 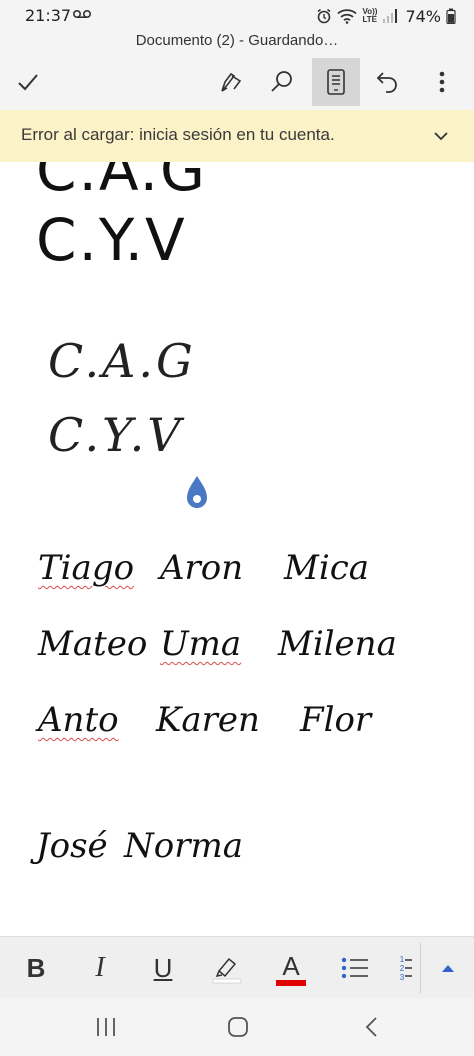 What do you see at coordinates (86, 568) in the screenshot?
I see `script-name-tiago: Tiago` at bounding box center [86, 568].